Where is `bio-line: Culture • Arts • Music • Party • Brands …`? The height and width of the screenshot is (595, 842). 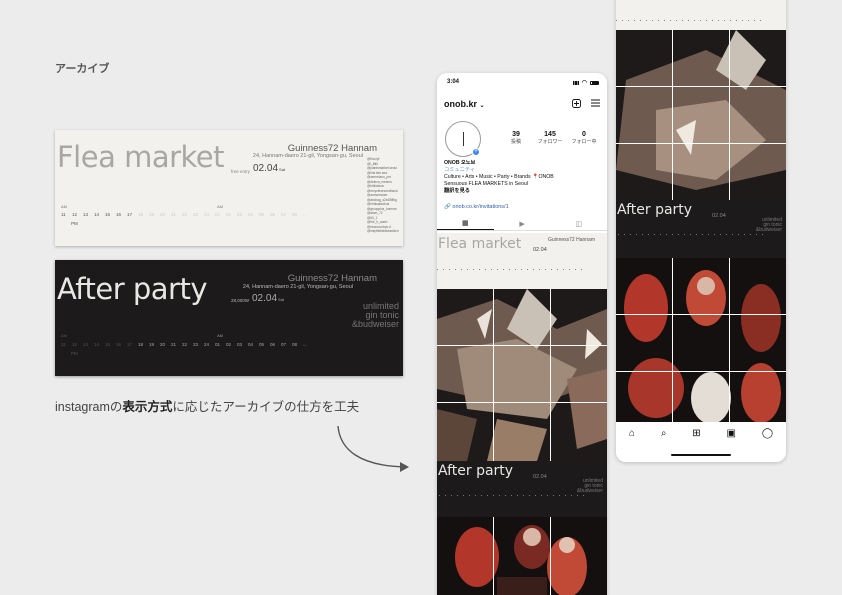 bio-line: Culture • Arts • Music • Party • Brands … is located at coordinates (499, 177).